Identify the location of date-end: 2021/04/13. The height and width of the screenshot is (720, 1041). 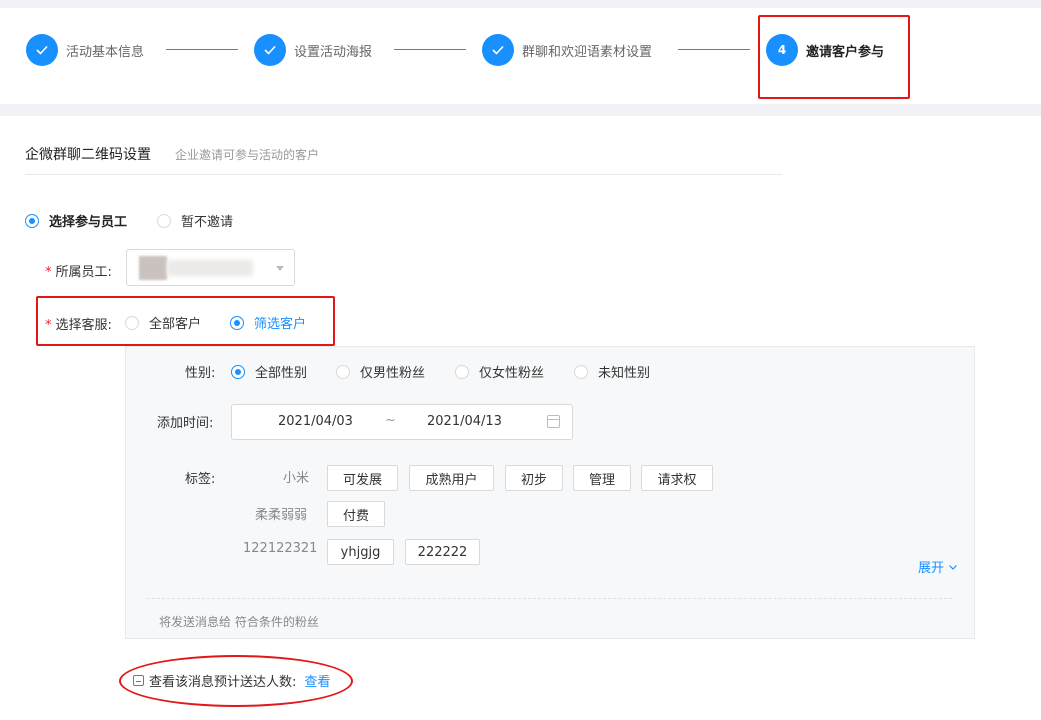
(464, 421).